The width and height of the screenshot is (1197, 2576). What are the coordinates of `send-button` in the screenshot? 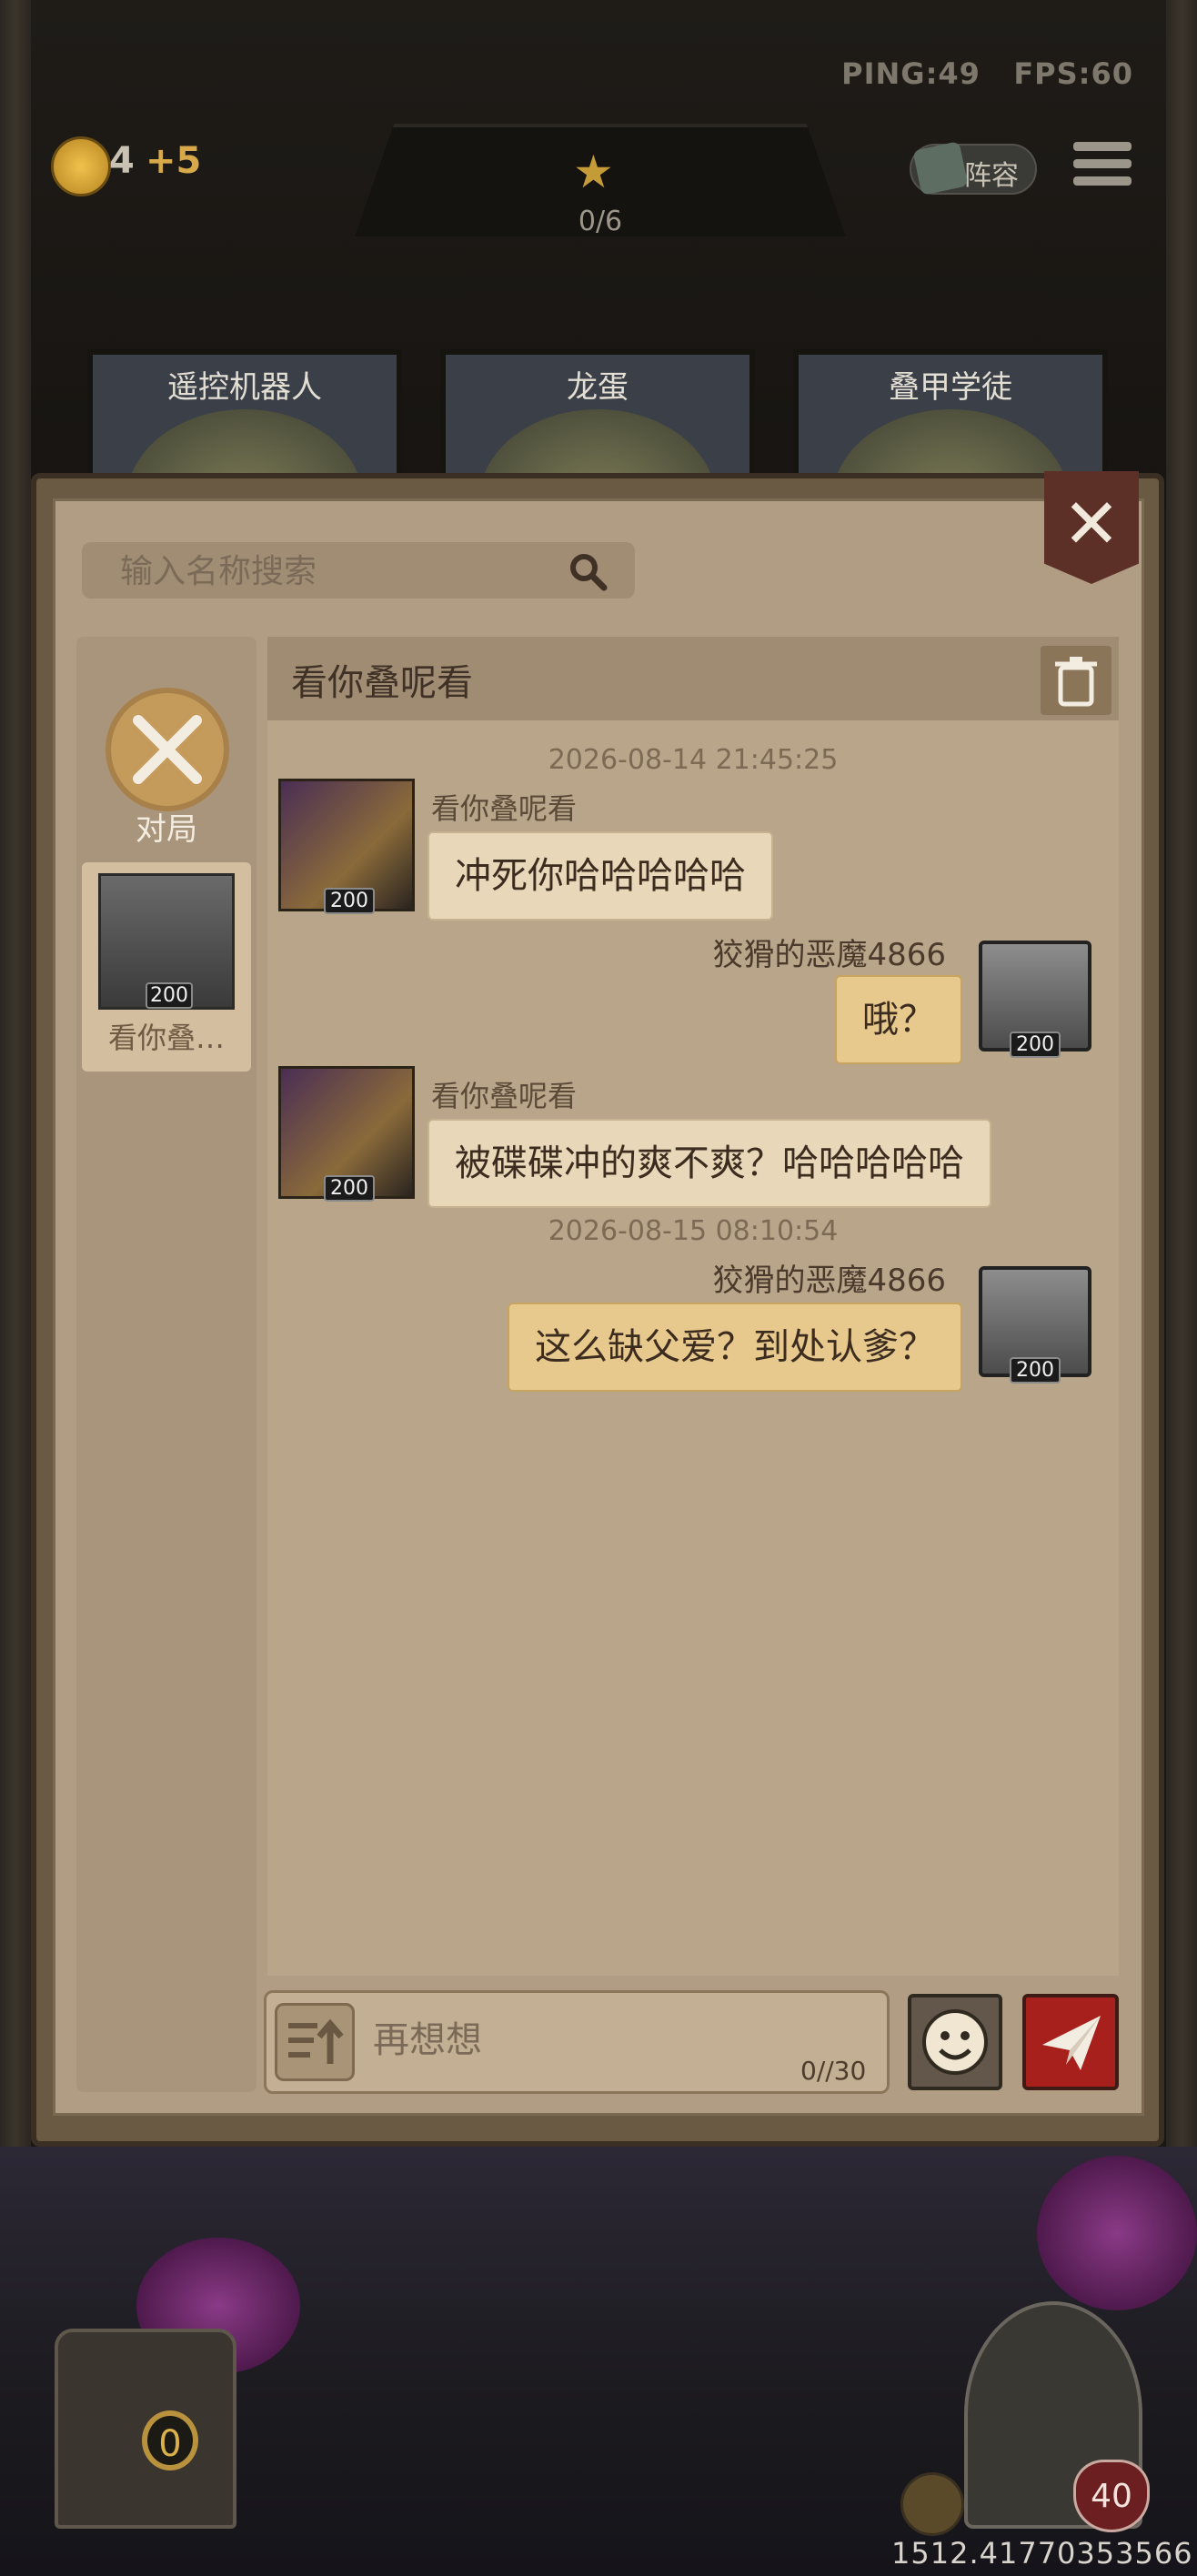 It's located at (1070, 2042).